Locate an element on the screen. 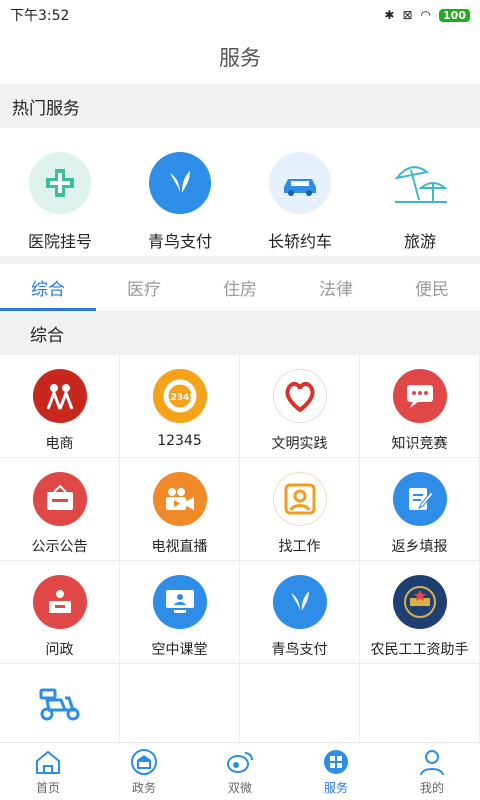  service-label: 空中课堂 is located at coordinates (179, 650).